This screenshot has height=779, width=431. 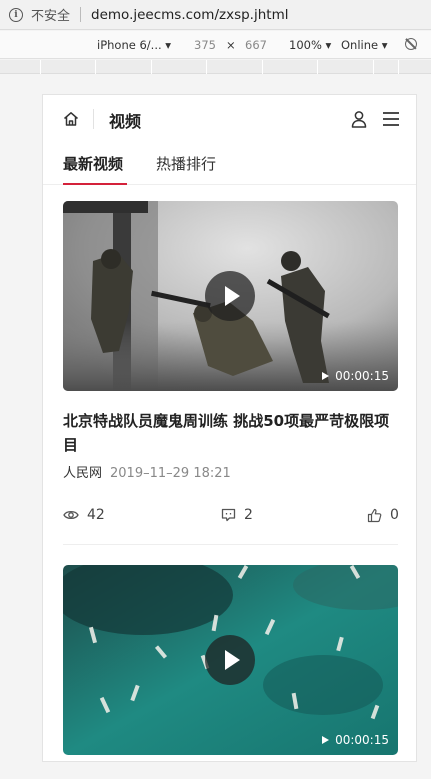 What do you see at coordinates (230, 544) in the screenshot?
I see `card-divider` at bounding box center [230, 544].